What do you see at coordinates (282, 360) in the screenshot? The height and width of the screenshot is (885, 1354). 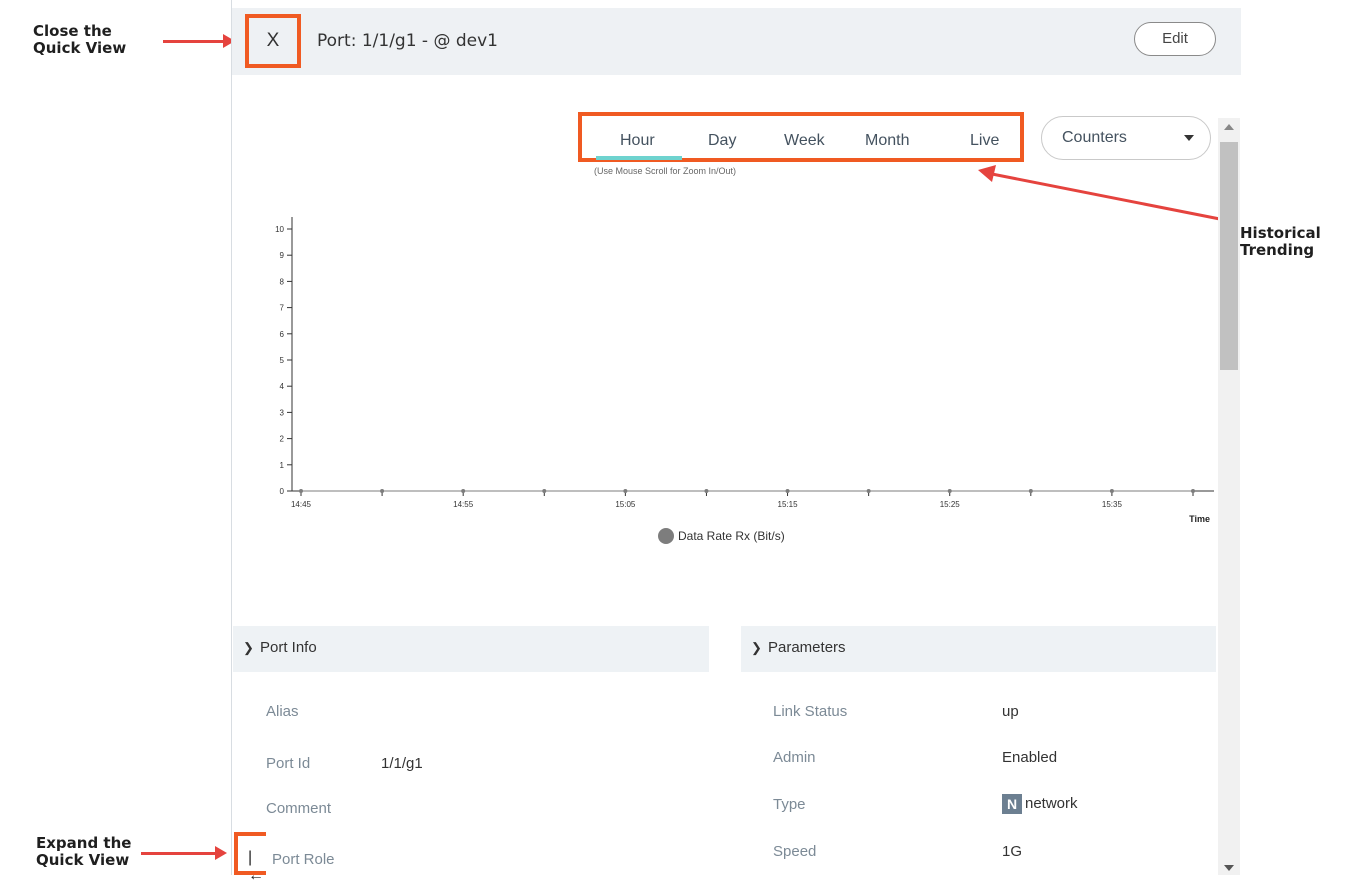 I see `y-tick-label: 5` at bounding box center [282, 360].